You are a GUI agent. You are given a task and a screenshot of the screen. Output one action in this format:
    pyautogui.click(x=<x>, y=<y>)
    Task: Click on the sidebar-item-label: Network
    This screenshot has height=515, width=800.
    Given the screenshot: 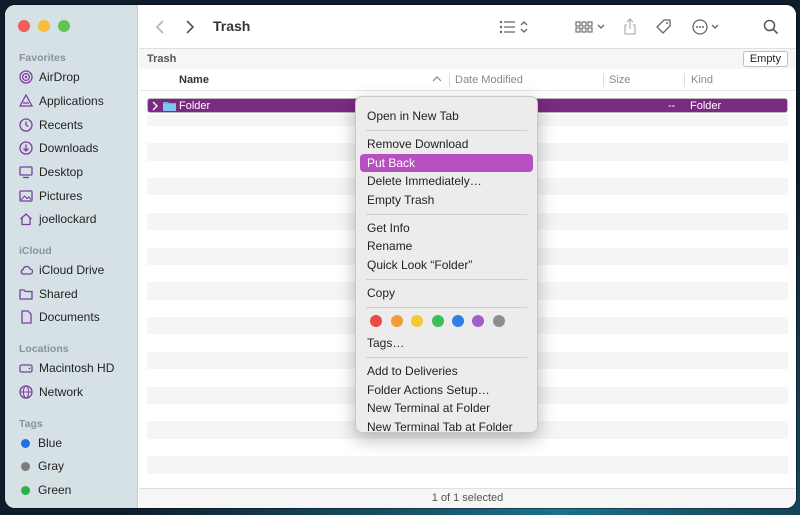 What is the action you would take?
    pyautogui.click(x=61, y=392)
    